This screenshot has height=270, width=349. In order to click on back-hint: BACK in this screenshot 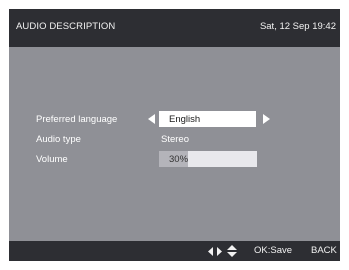, I will do `click(324, 250)`.